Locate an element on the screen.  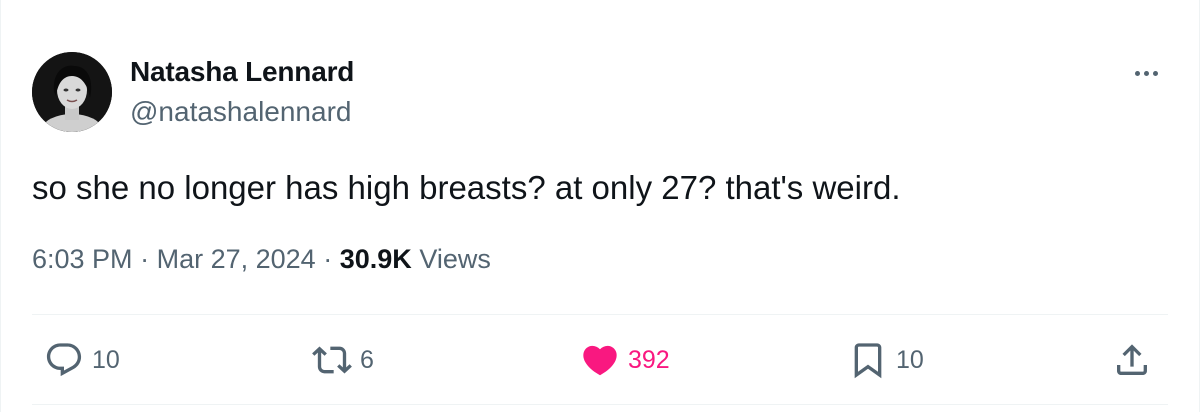
retweet-button: 6 is located at coordinates (343, 360).